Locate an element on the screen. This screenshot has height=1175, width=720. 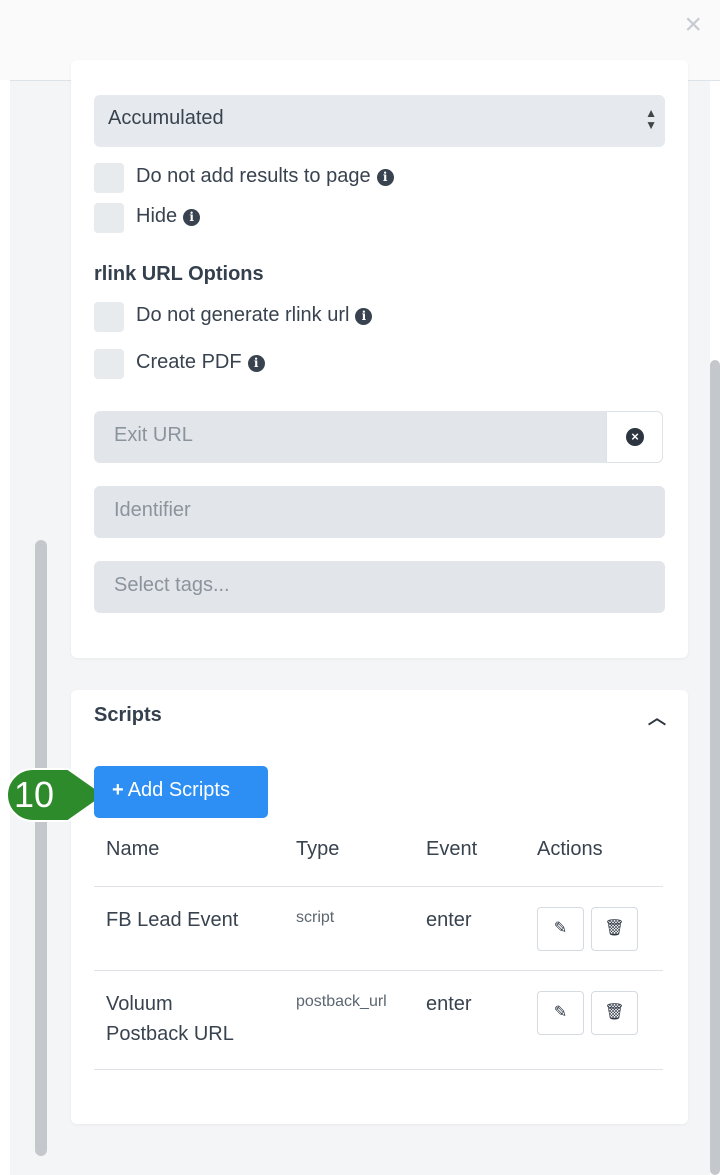
step-number-badge: 10 is located at coordinates (34, 794).